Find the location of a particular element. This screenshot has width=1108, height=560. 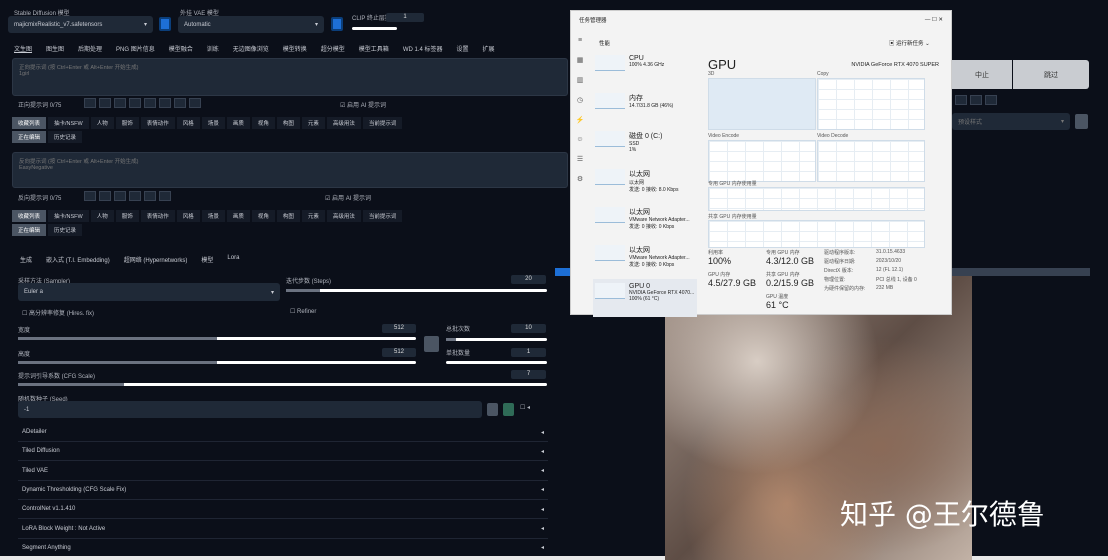

vae-select: Automatic ▾ is located at coordinates (251, 24).